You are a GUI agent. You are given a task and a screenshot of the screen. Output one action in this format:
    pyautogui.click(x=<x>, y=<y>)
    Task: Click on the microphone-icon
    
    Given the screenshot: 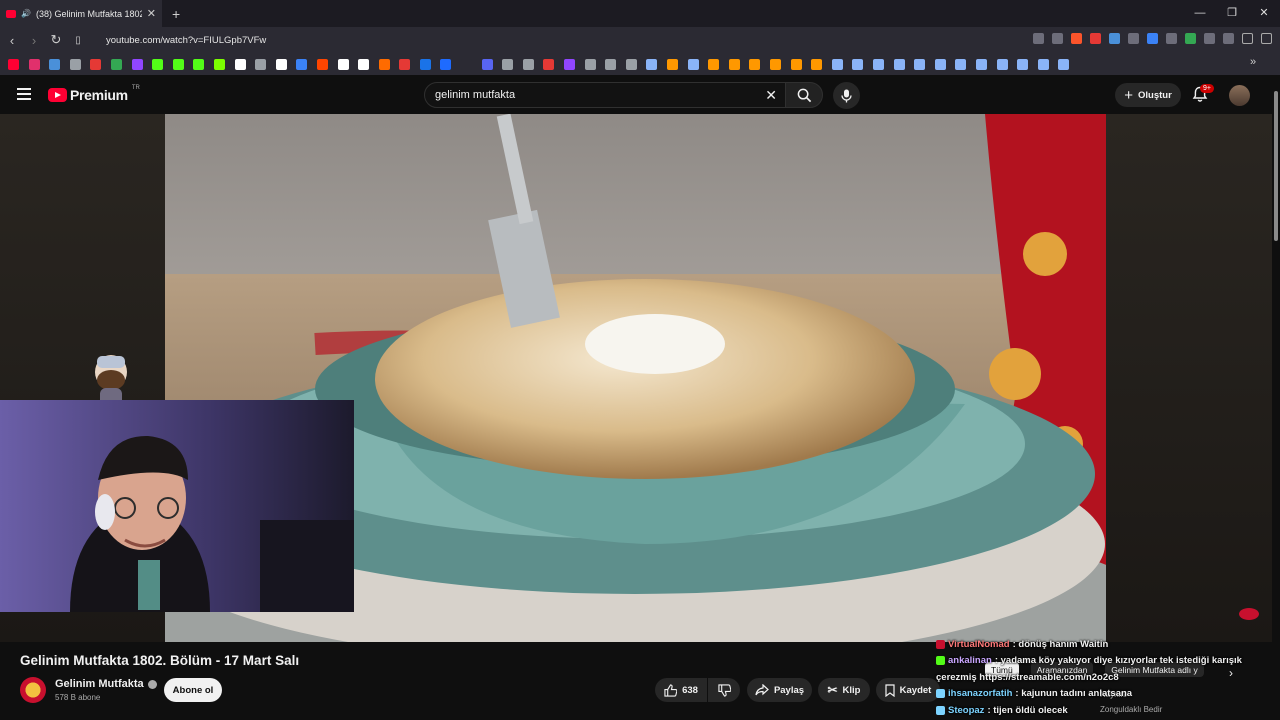 What is the action you would take?
    pyautogui.click(x=846, y=95)
    